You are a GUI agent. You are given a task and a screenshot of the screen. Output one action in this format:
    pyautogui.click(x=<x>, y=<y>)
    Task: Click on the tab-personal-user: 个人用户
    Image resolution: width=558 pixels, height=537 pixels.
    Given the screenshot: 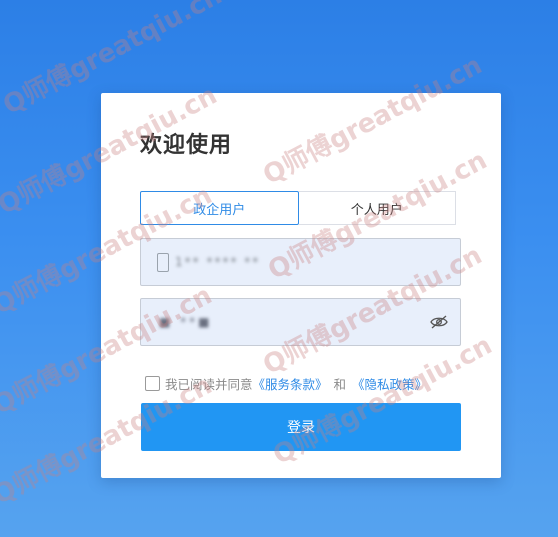 What is the action you would take?
    pyautogui.click(x=377, y=208)
    